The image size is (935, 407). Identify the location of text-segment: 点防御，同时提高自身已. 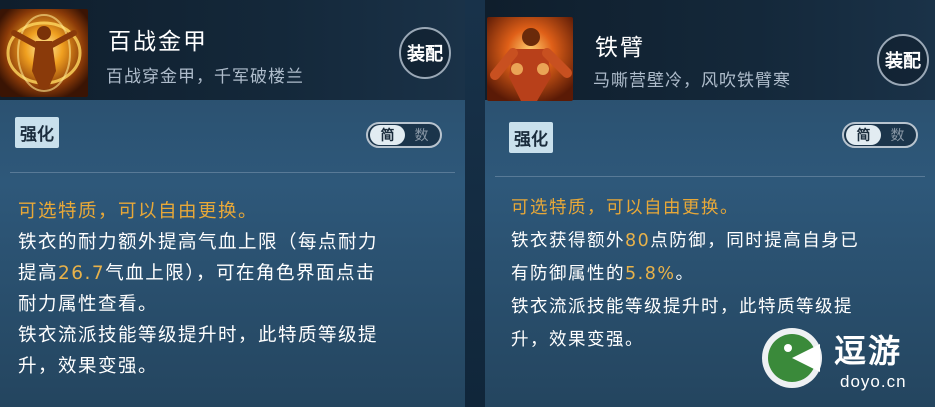
(755, 241).